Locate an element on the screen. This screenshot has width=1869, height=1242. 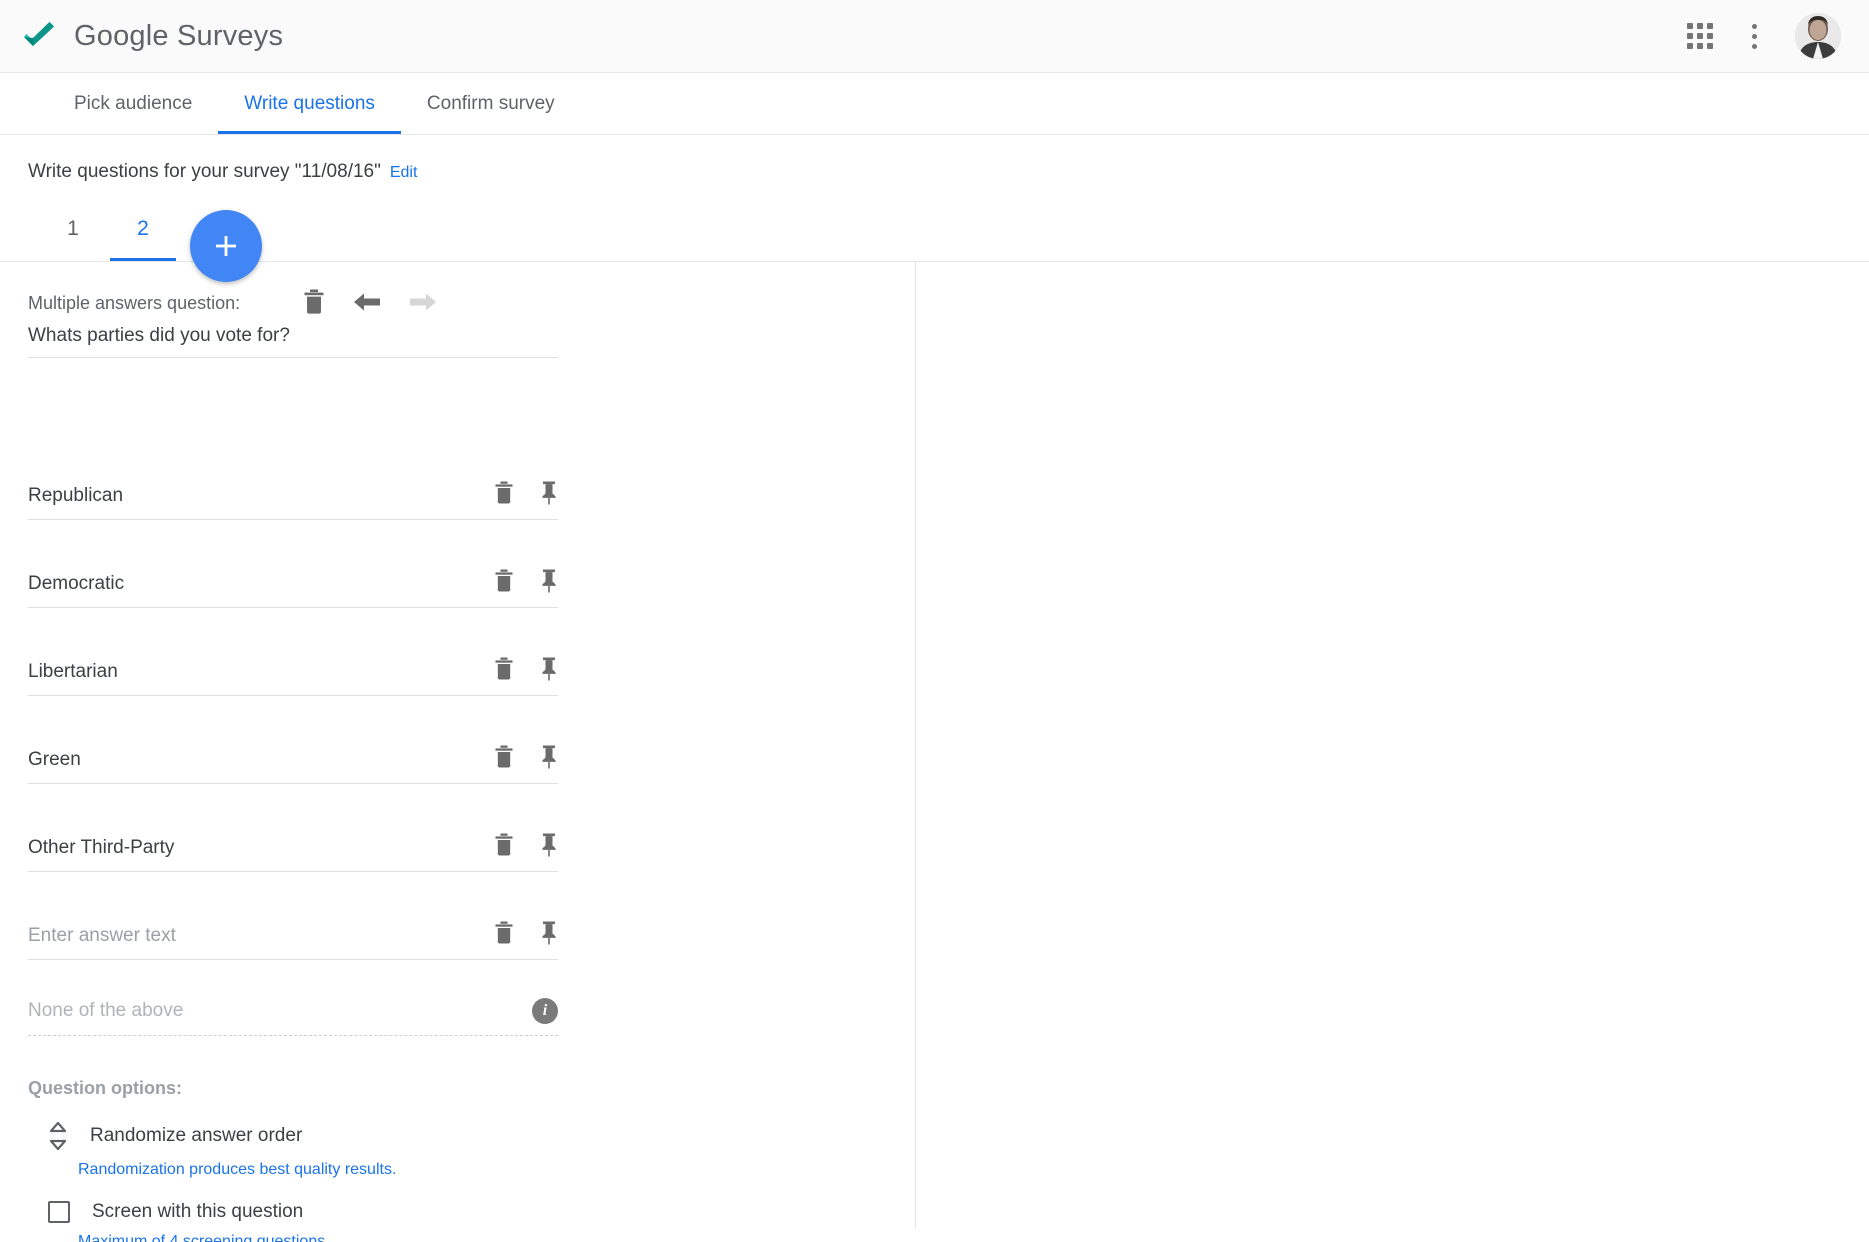
question-tab-1: 1 is located at coordinates (73, 229).